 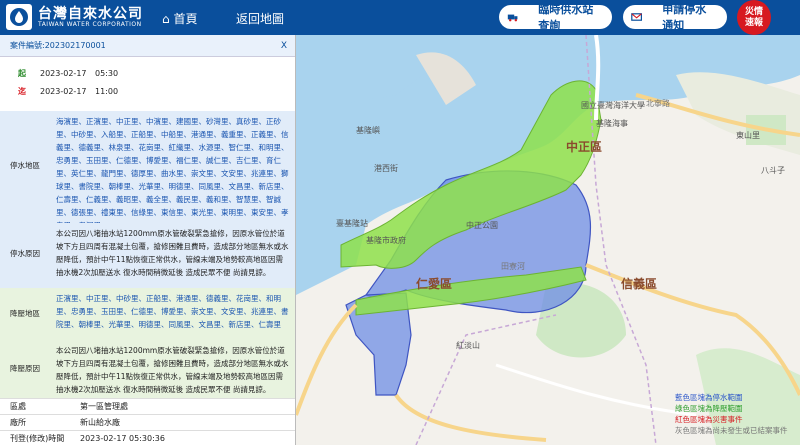 I want to click on station-row: 廠所 新山給水廠, so click(x=147, y=422).